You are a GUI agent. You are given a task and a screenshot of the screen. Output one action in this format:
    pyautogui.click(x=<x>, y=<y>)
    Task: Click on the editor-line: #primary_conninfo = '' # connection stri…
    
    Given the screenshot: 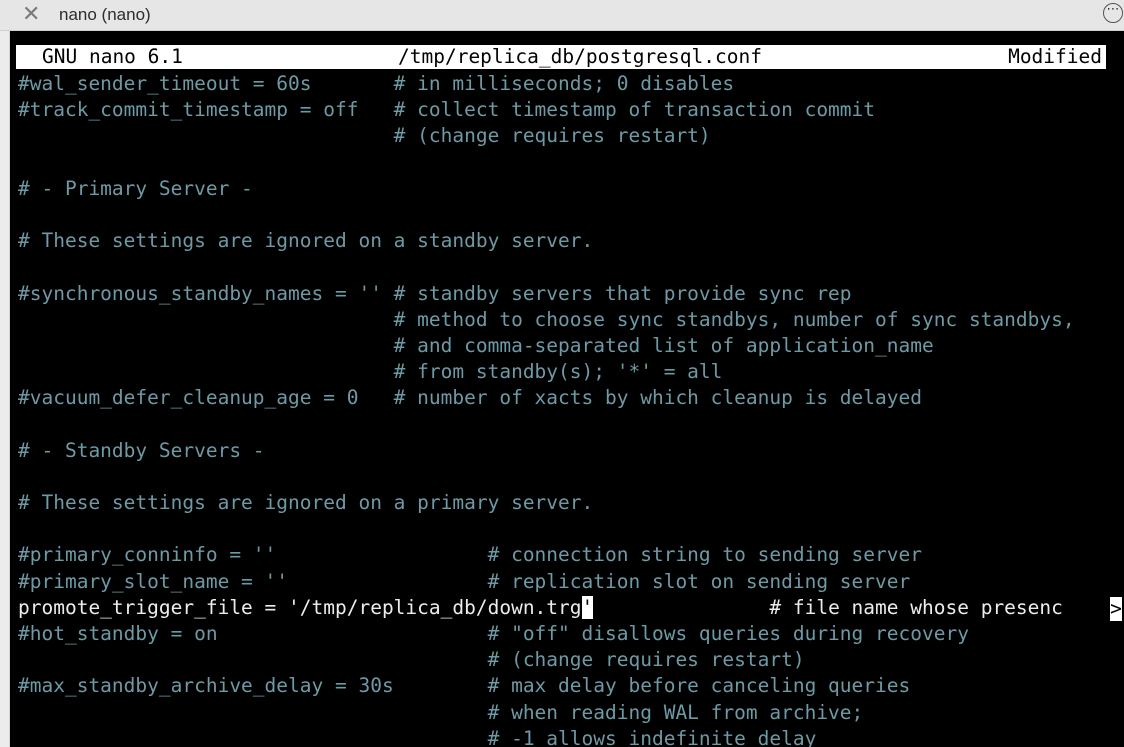 What is the action you would take?
    pyautogui.click(x=546, y=555)
    